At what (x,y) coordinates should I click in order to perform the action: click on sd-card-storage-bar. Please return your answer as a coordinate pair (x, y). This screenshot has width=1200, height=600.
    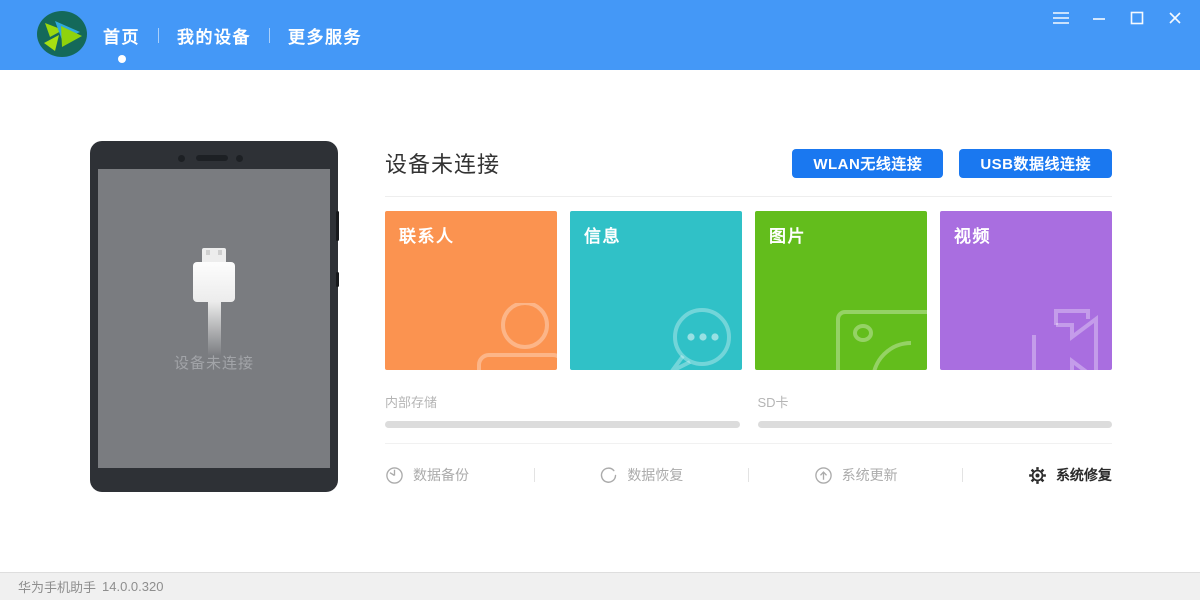
    Looking at the image, I should click on (934, 424).